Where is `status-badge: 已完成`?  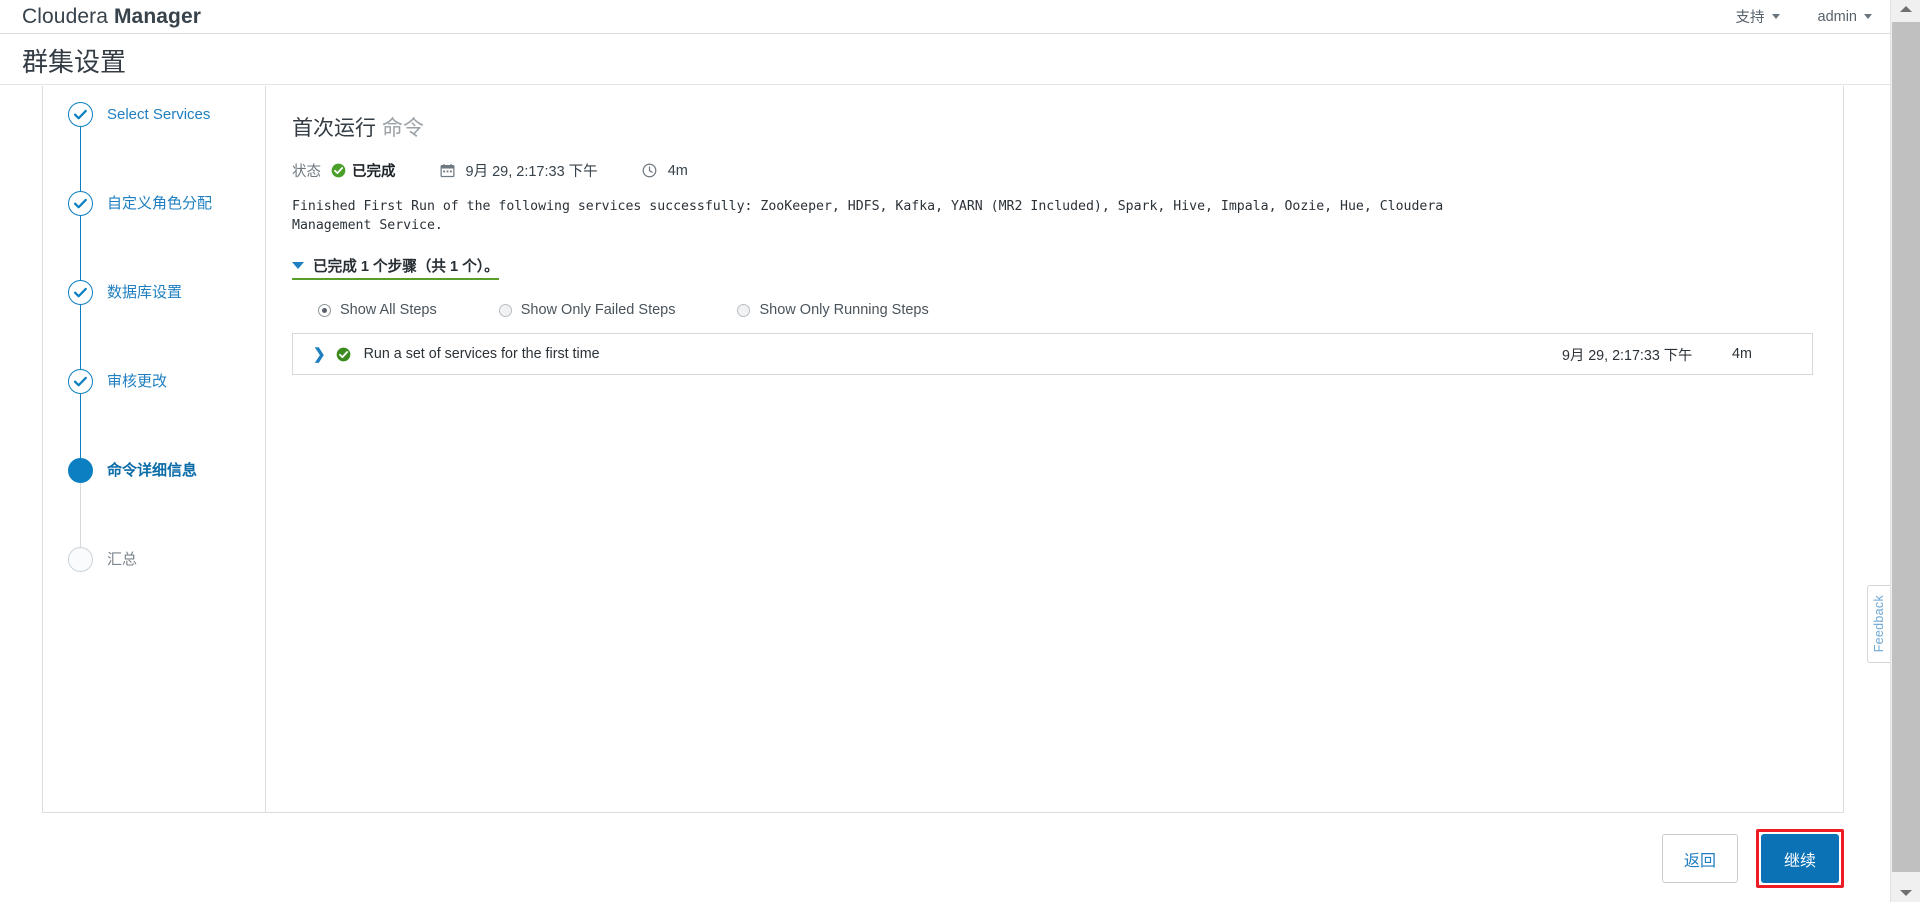 status-badge: 已完成 is located at coordinates (363, 170).